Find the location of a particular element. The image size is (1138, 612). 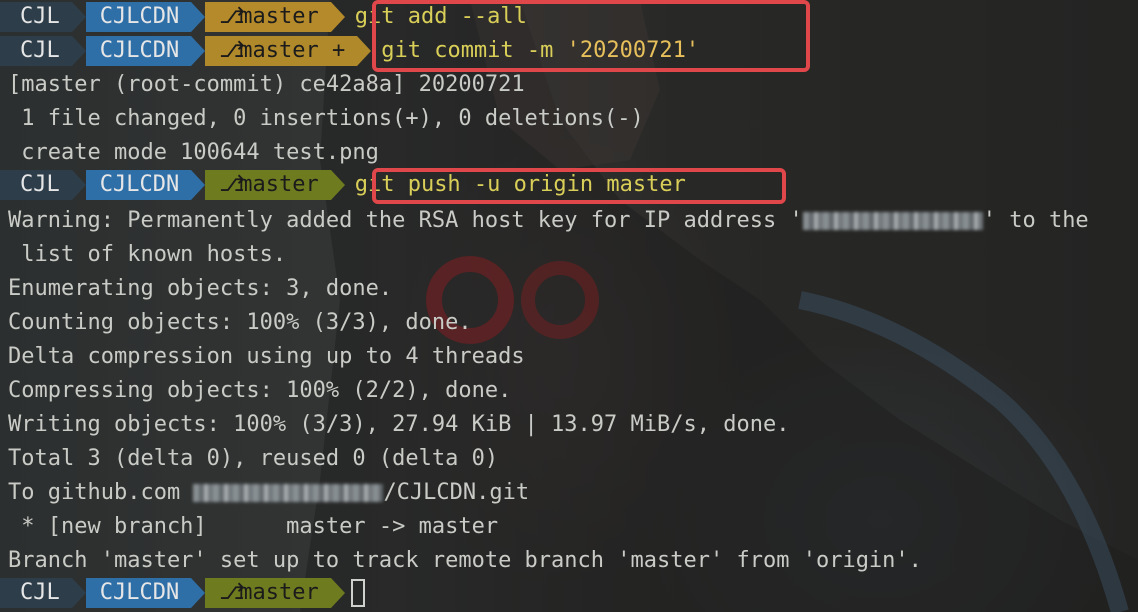

redacted-username is located at coordinates (288, 493).